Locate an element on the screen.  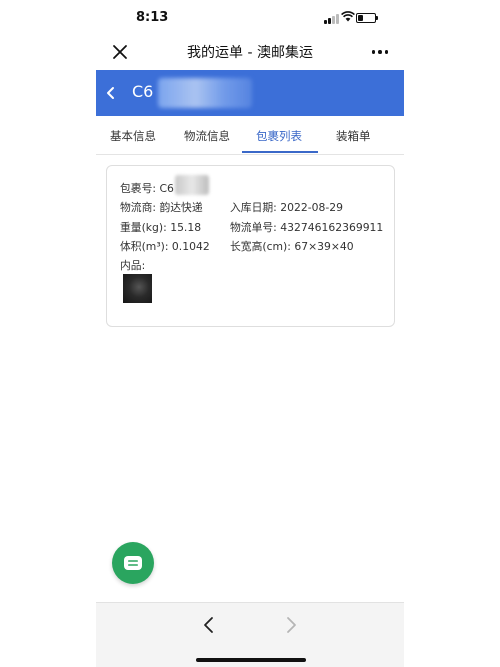
tab-basic-info: 基本信息 is located at coordinates (133, 136).